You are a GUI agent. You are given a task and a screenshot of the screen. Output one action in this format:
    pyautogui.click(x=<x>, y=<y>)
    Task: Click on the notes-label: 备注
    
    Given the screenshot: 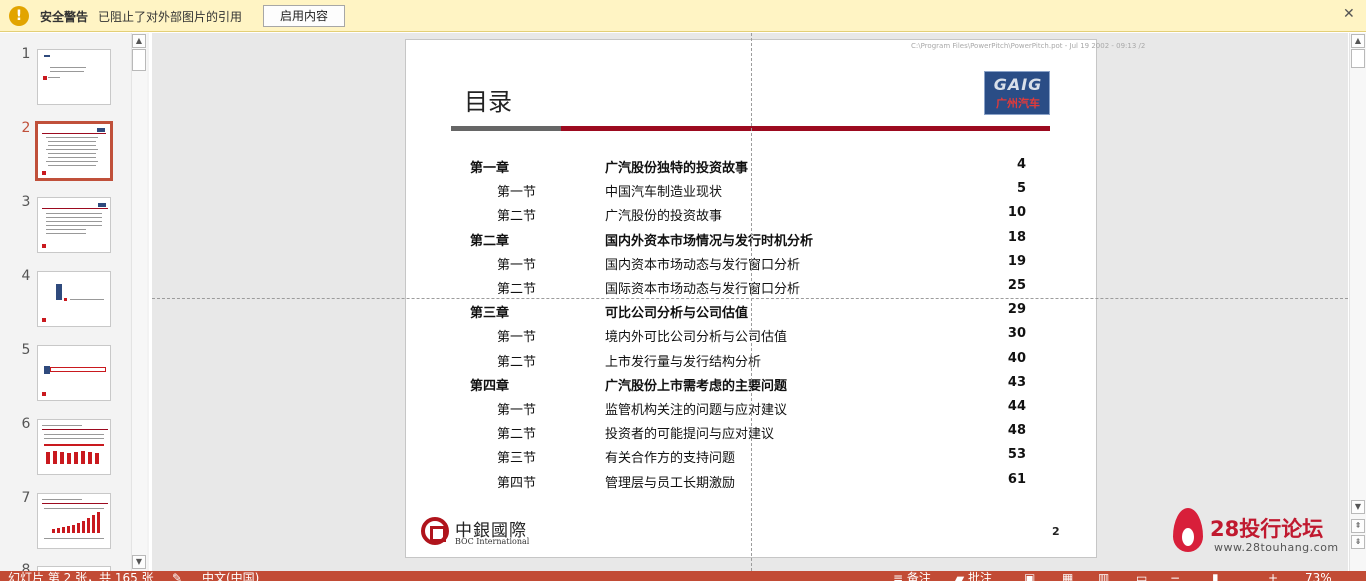 What is the action you would take?
    pyautogui.click(x=918, y=576)
    